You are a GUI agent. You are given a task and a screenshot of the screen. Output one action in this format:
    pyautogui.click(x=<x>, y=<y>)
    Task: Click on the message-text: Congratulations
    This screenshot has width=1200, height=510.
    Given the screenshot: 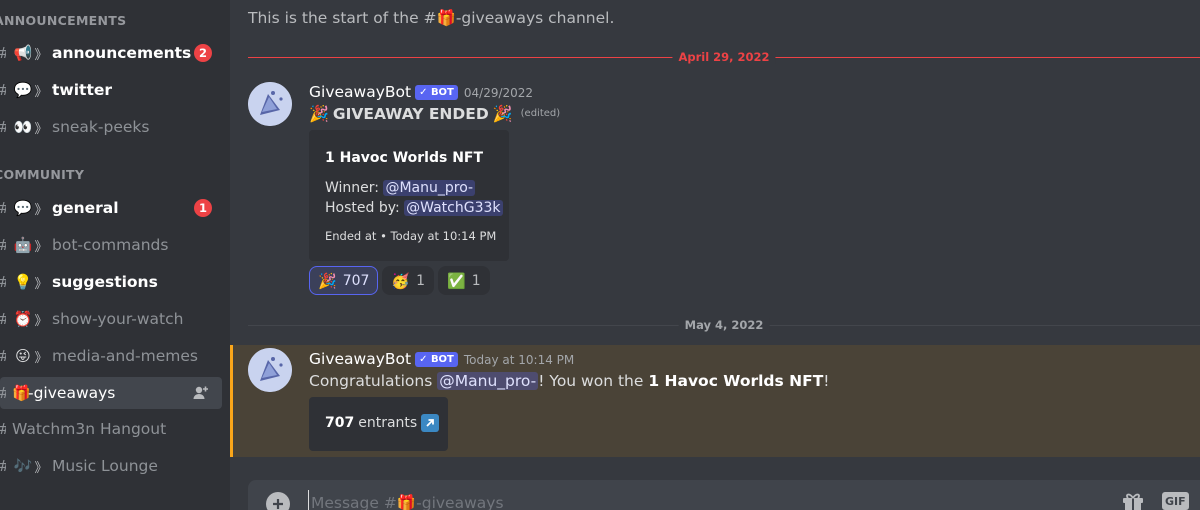 What is the action you would take?
    pyautogui.click(x=373, y=381)
    